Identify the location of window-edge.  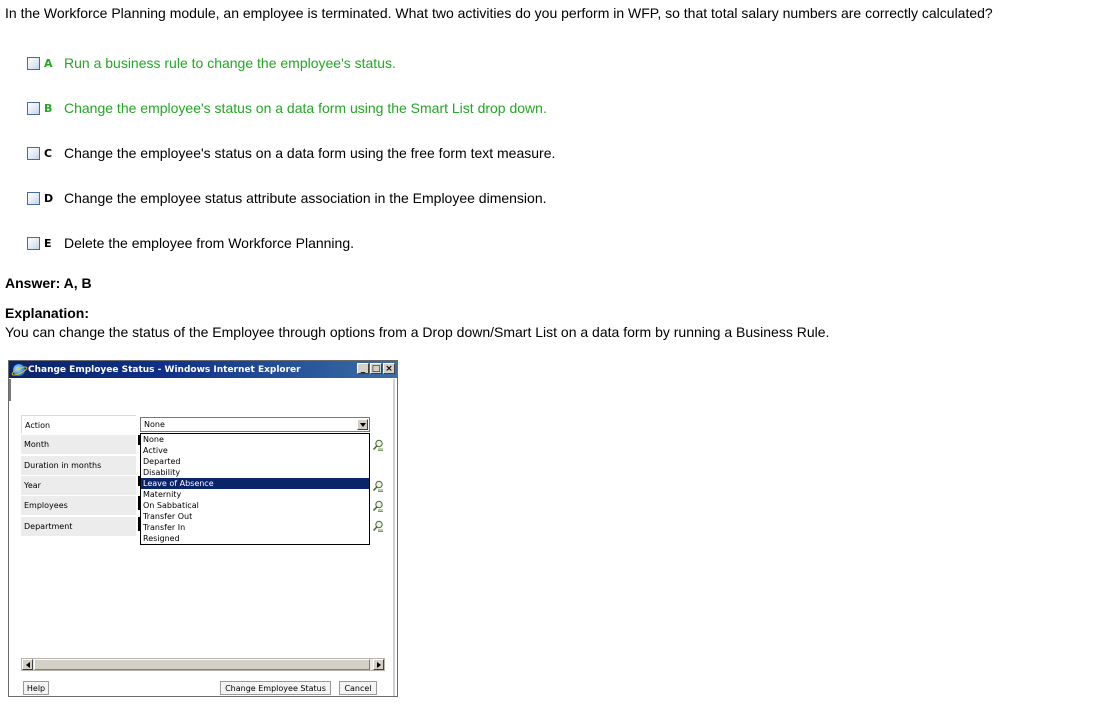
(10, 390).